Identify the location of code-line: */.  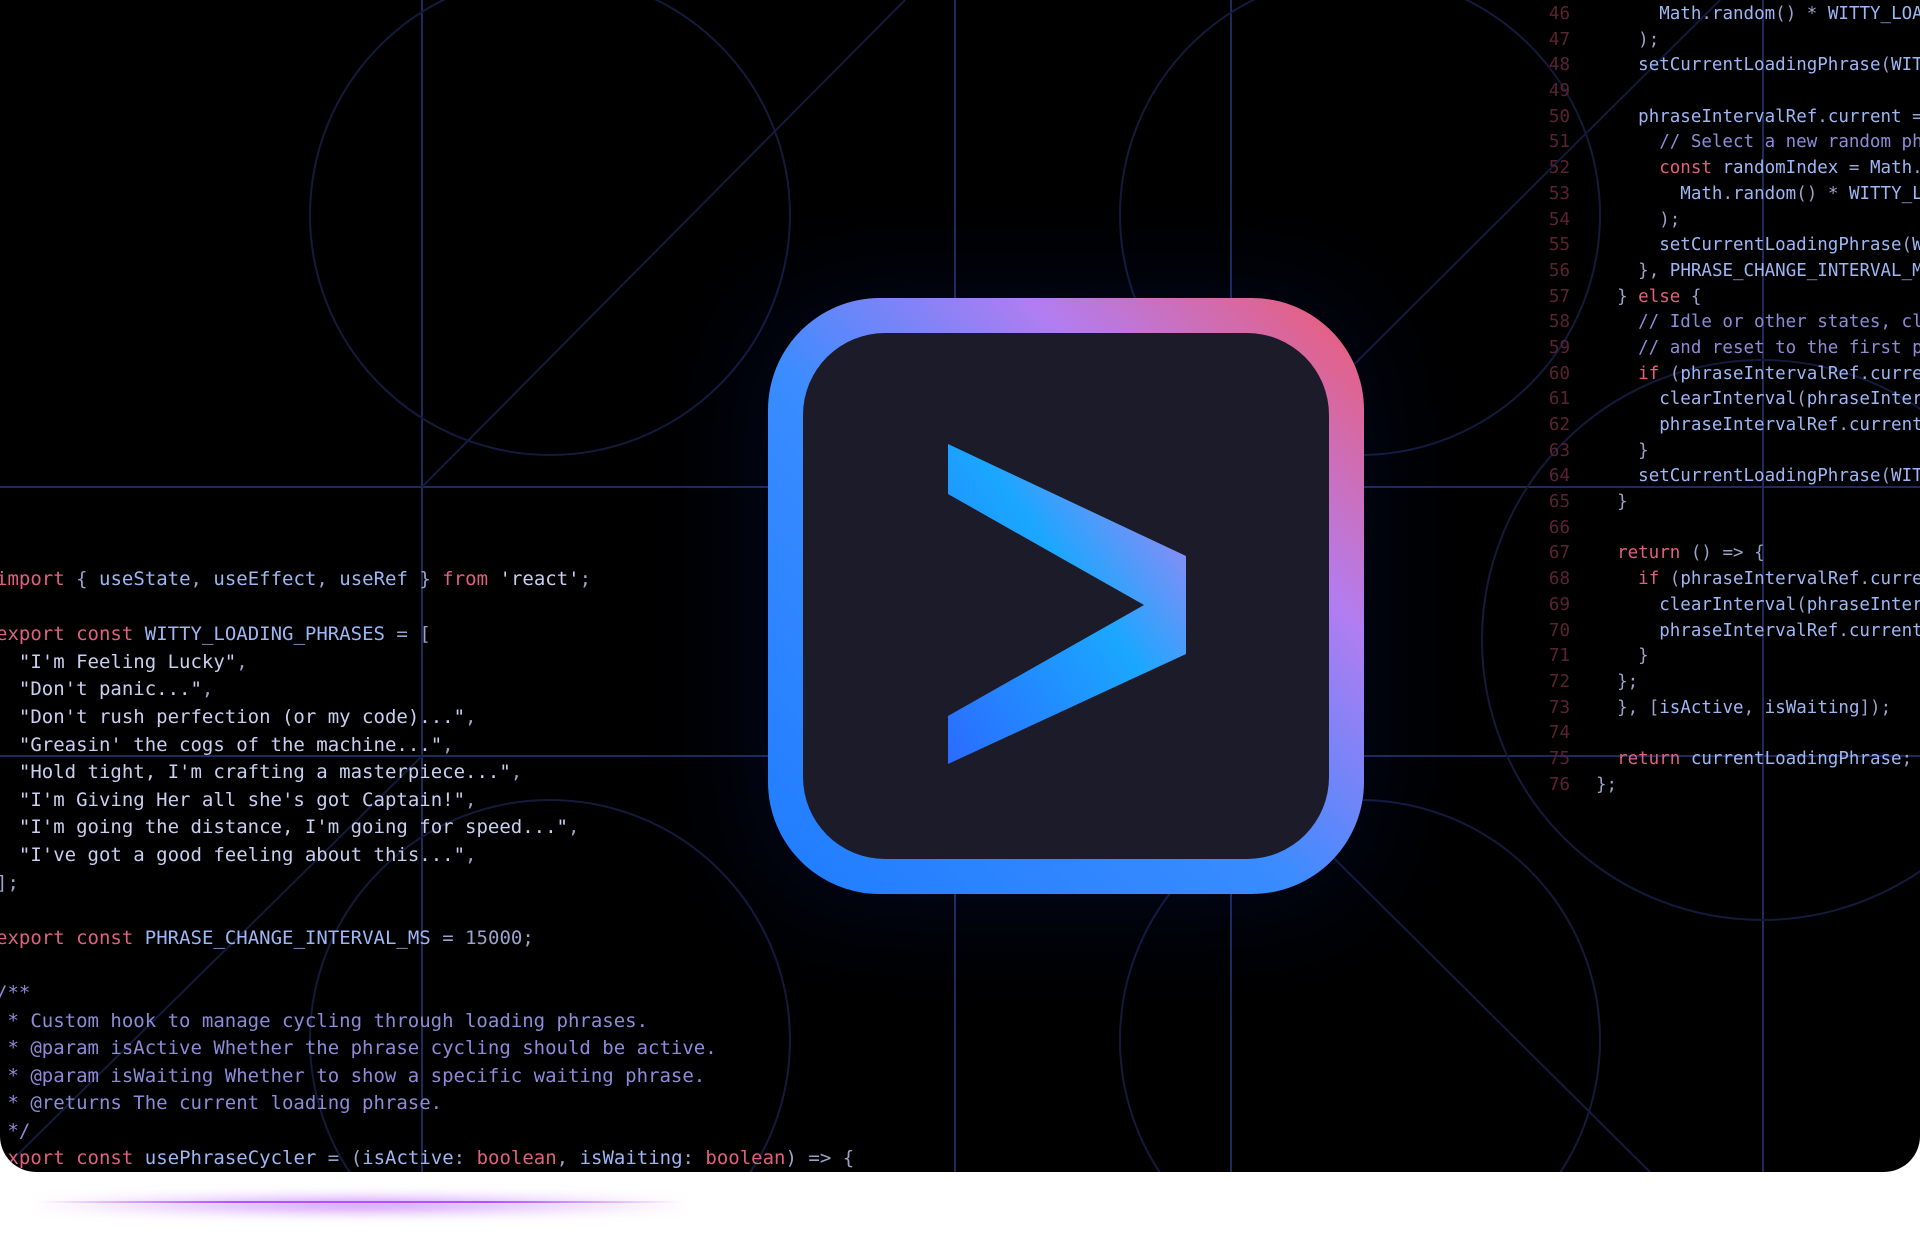
(19, 1130).